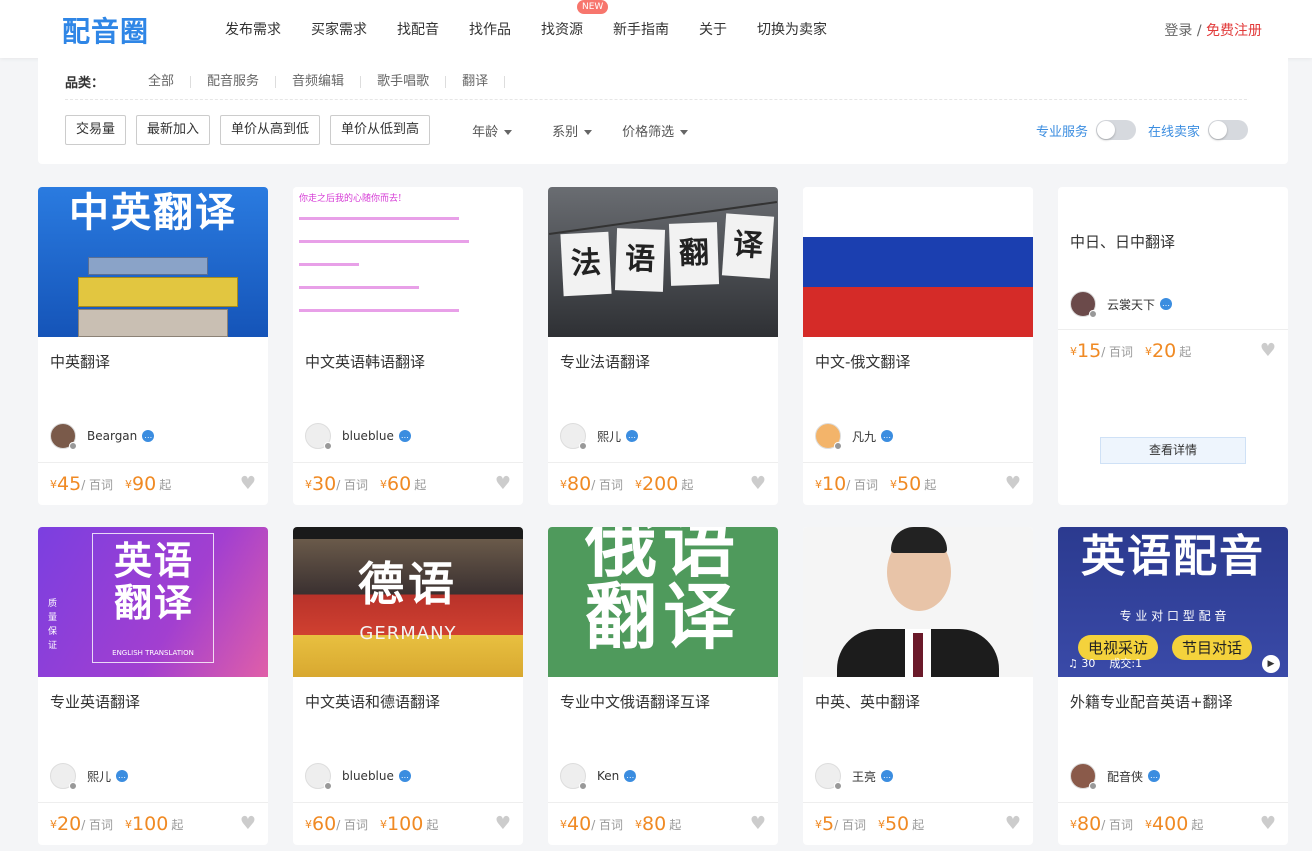 The image size is (1312, 851). Describe the element at coordinates (1122, 241) in the screenshot. I see `card-title: 中日、日中翻译` at that location.